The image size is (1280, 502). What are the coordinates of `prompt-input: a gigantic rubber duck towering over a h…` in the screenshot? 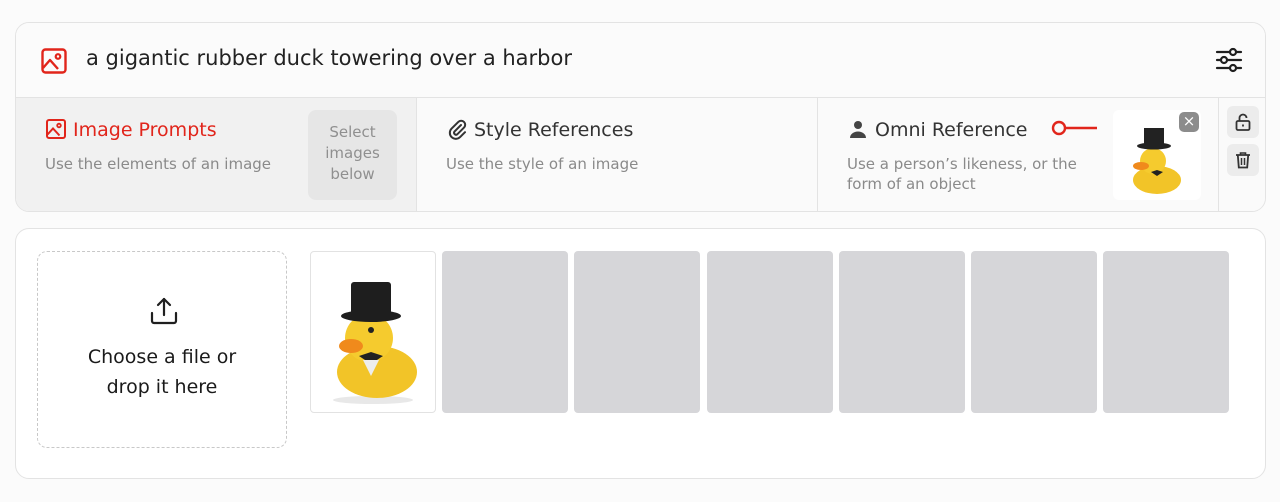 It's located at (329, 58).